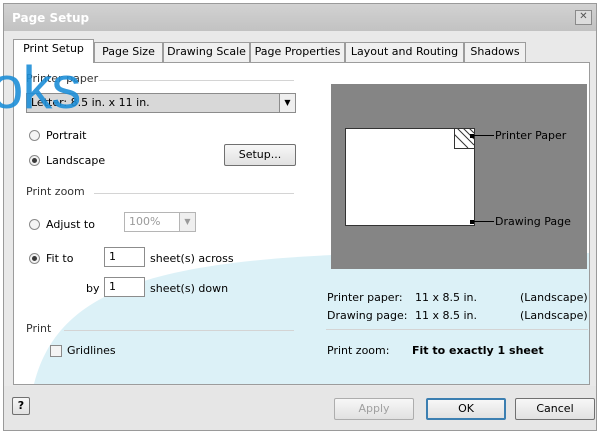 Image resolution: width=600 pixels, height=431 pixels. Describe the element at coordinates (367, 315) in the screenshot. I see `drawing-page-summary-label: Drawing page:` at that location.